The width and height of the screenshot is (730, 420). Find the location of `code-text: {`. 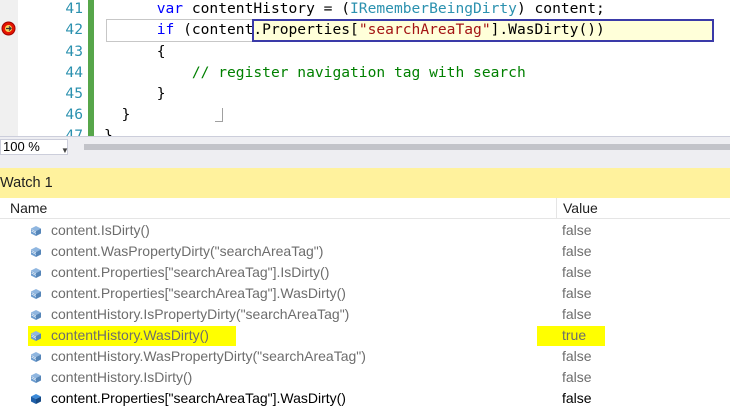

code-text: { is located at coordinates (135, 51).